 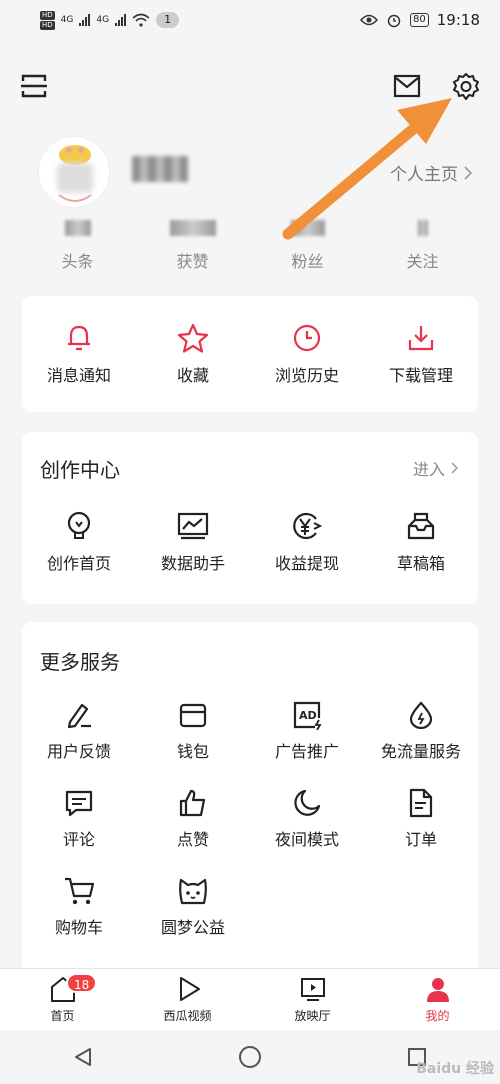 I want to click on cat-face-icon, so click(x=193, y=891).